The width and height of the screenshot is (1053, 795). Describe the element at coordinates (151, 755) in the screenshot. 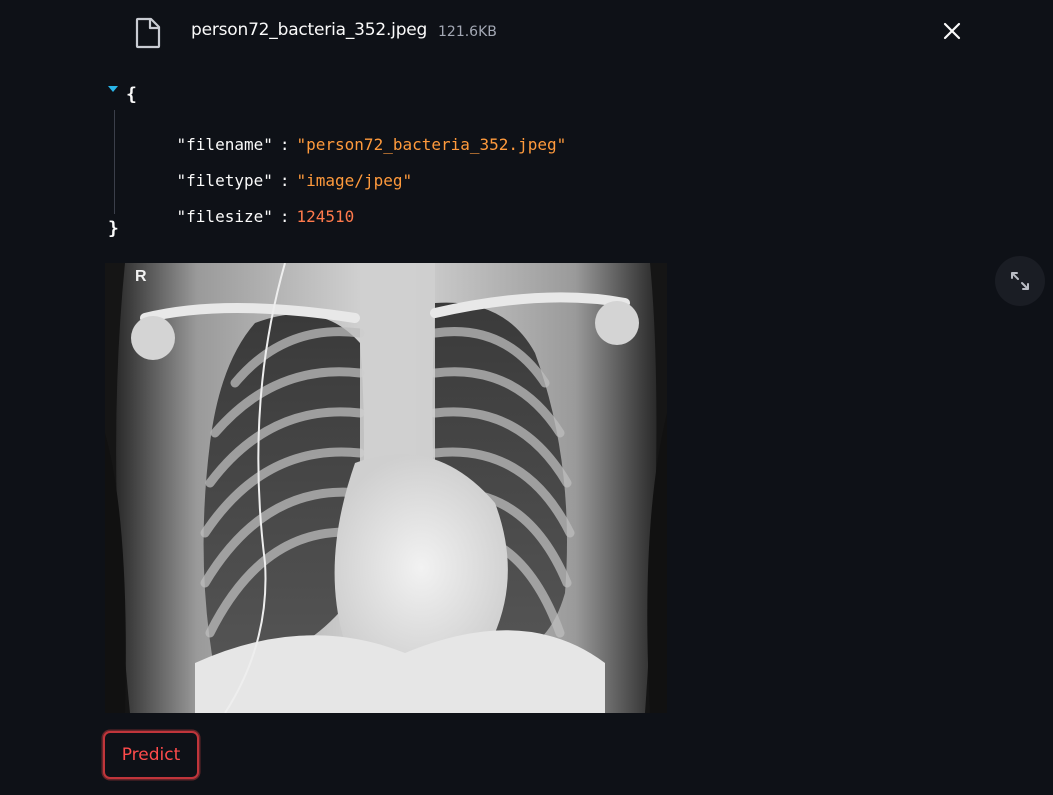

I see `predict-button: Predict` at that location.